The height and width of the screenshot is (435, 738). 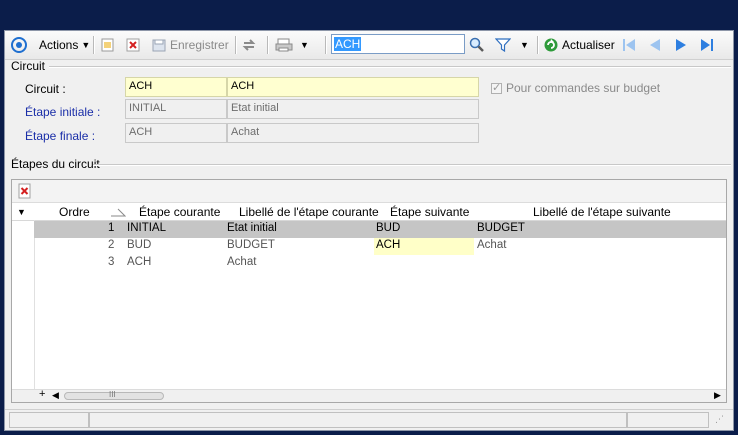 What do you see at coordinates (60, 136) in the screenshot?
I see `end-step-label: Étape finale :` at bounding box center [60, 136].